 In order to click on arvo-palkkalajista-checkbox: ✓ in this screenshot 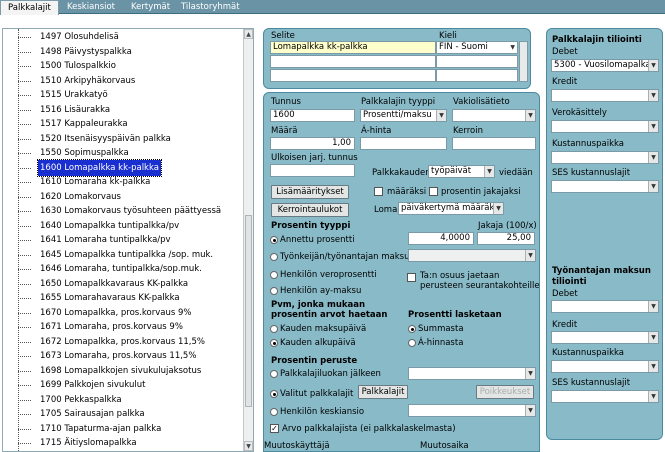, I will do `click(274, 428)`.